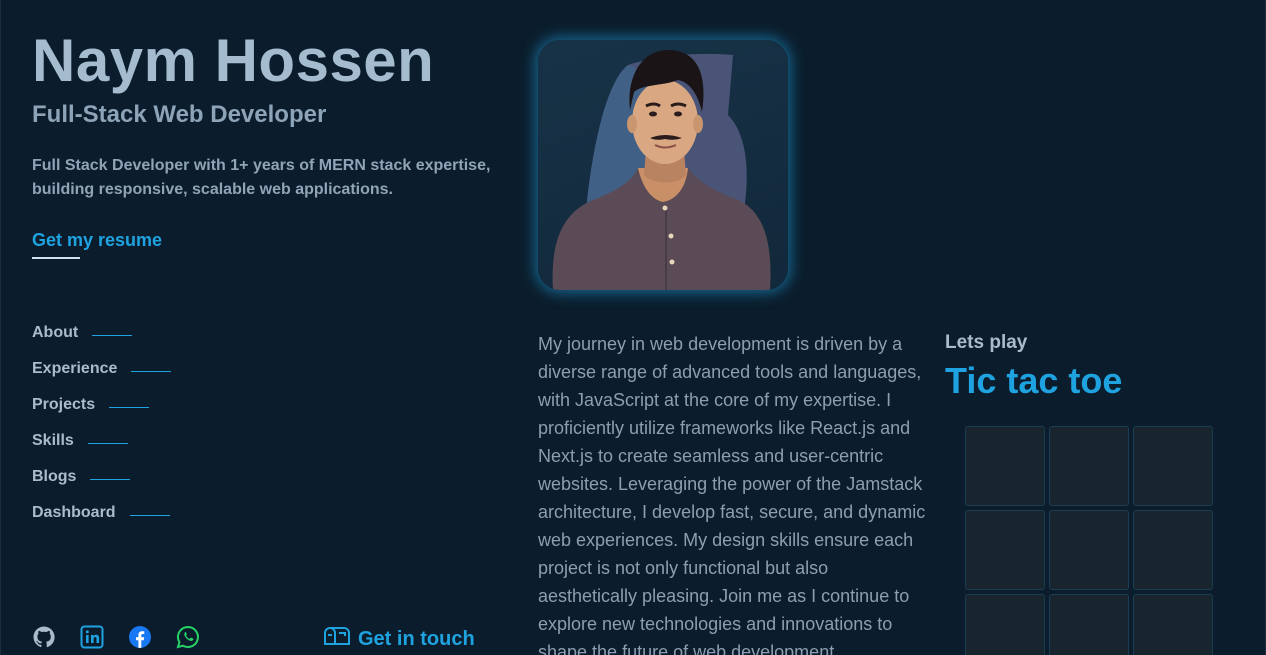 This screenshot has height=655, width=1266. What do you see at coordinates (101, 414) in the screenshot?
I see `nav-item-projects: Projects` at bounding box center [101, 414].